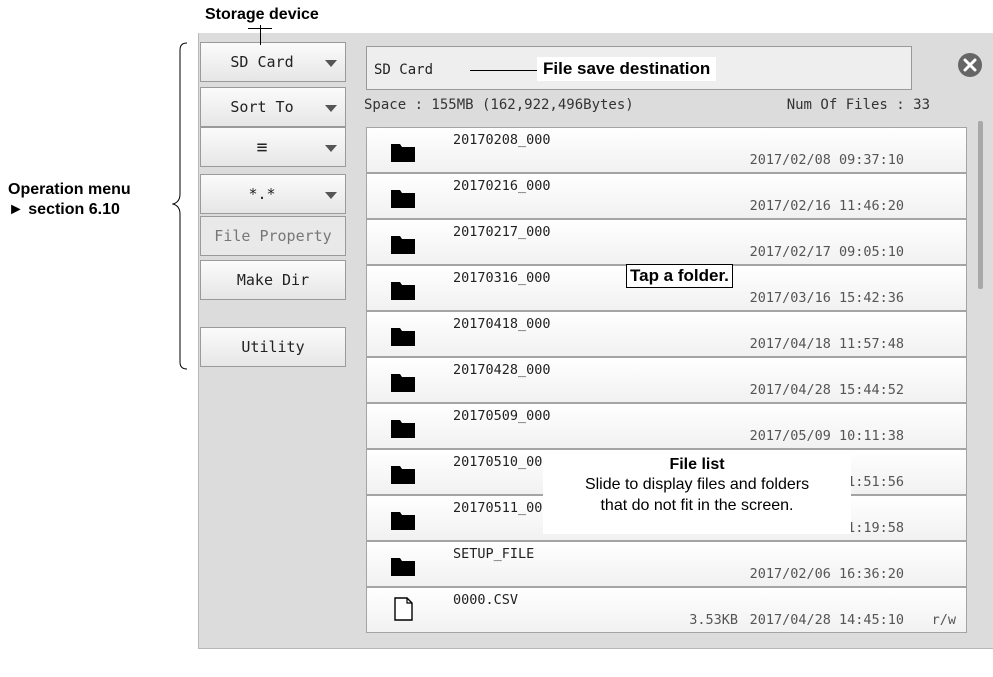  Describe the element at coordinates (826, 620) in the screenshot. I see `file-date: 2017/04/28 14:45:10` at that location.